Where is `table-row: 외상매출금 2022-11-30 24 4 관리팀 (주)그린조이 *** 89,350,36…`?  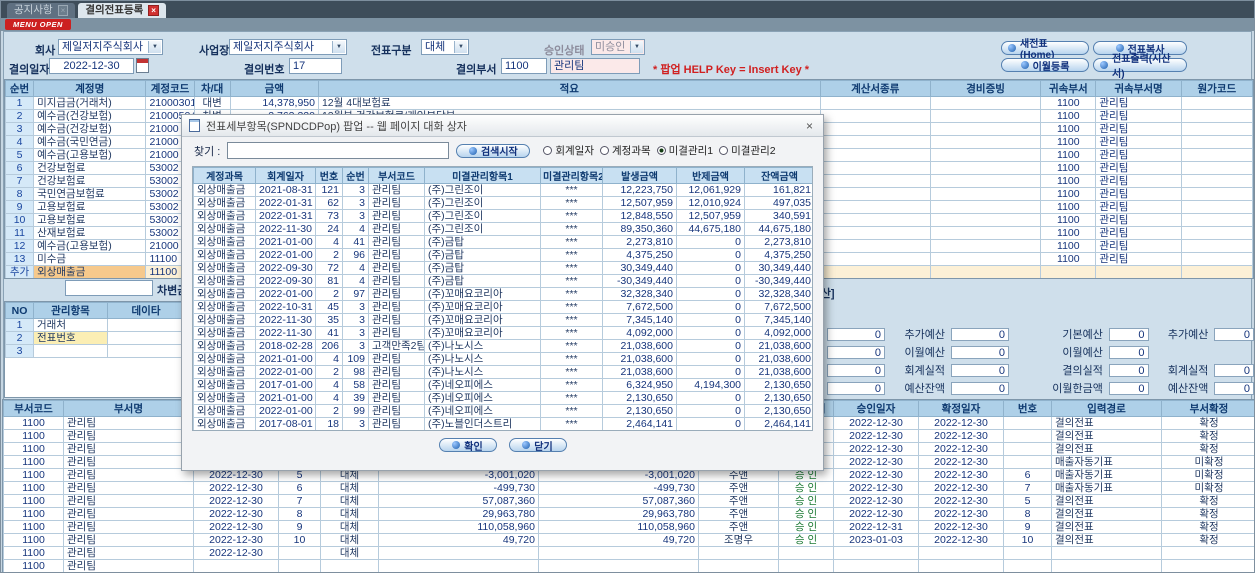 table-row: 외상매출금 2022-11-30 24 4 관리팀 (주)그린조이 *** 89,350,36… is located at coordinates (502, 229).